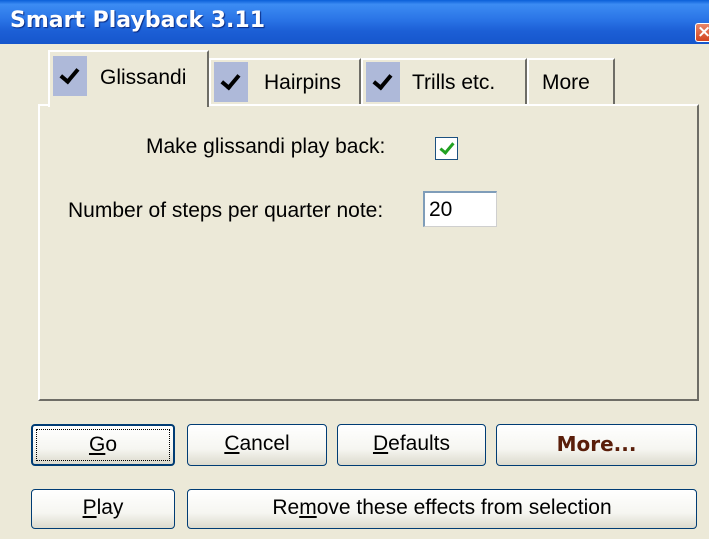 Image resolution: width=709 pixels, height=539 pixels. I want to click on tab-hairpins: Hairpins, so click(285, 81).